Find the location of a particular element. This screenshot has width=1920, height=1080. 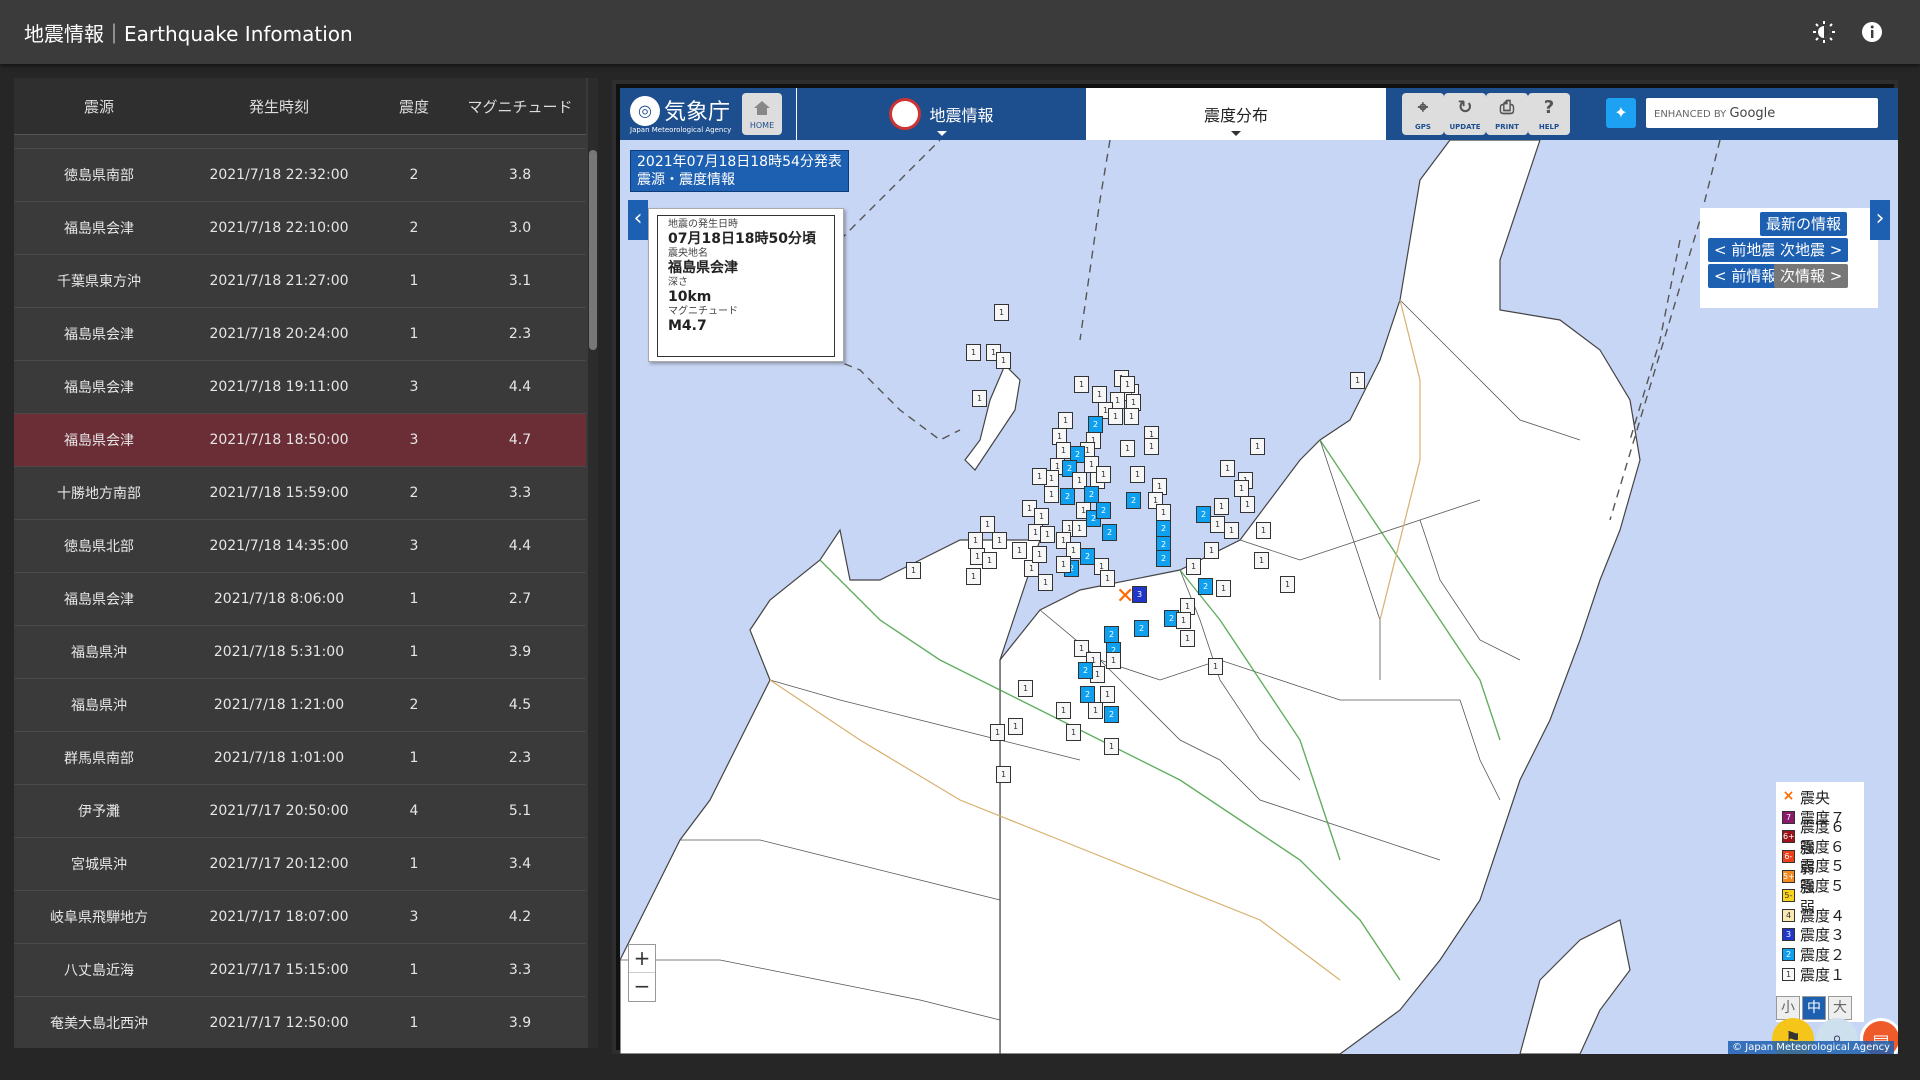

prev-quake-button: < 前地震 is located at coordinates (1745, 250).